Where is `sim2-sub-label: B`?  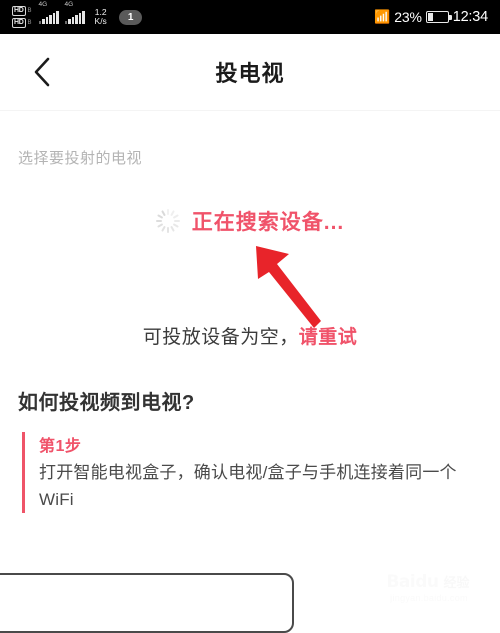 sim2-sub-label: B is located at coordinates (29, 22).